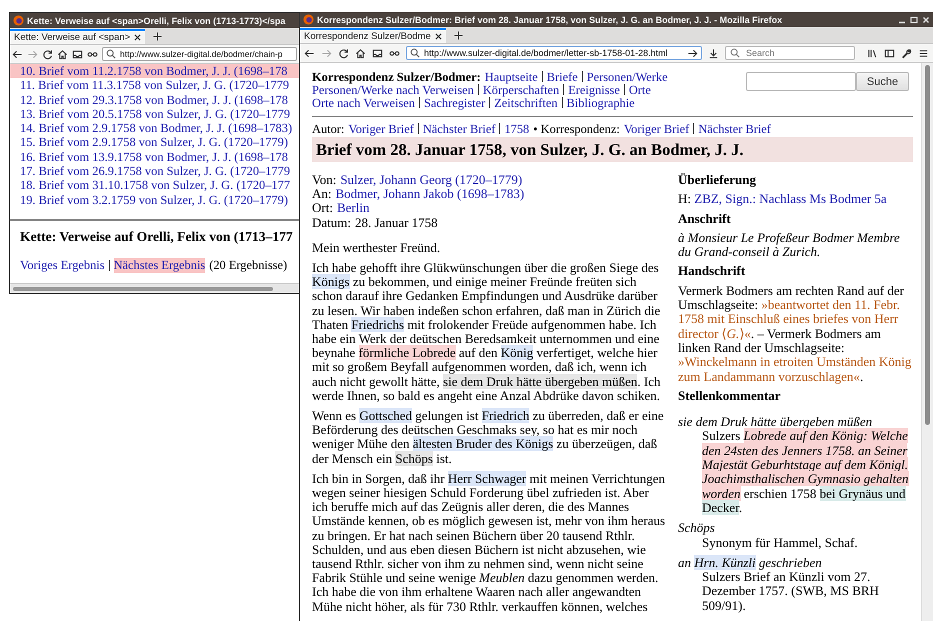 The image size is (933, 621). I want to click on letter-paragraph: Wenn es Gottsched gelungen ist Friedrich zu überreden, daß er eine Beförderung des deütschen Geschmaks sey, so hat es mir noch weniger Mühe den ältesten Bruder des Königs zu überzeügen, daß der Mensch ein Schöps ist., so click(488, 437).